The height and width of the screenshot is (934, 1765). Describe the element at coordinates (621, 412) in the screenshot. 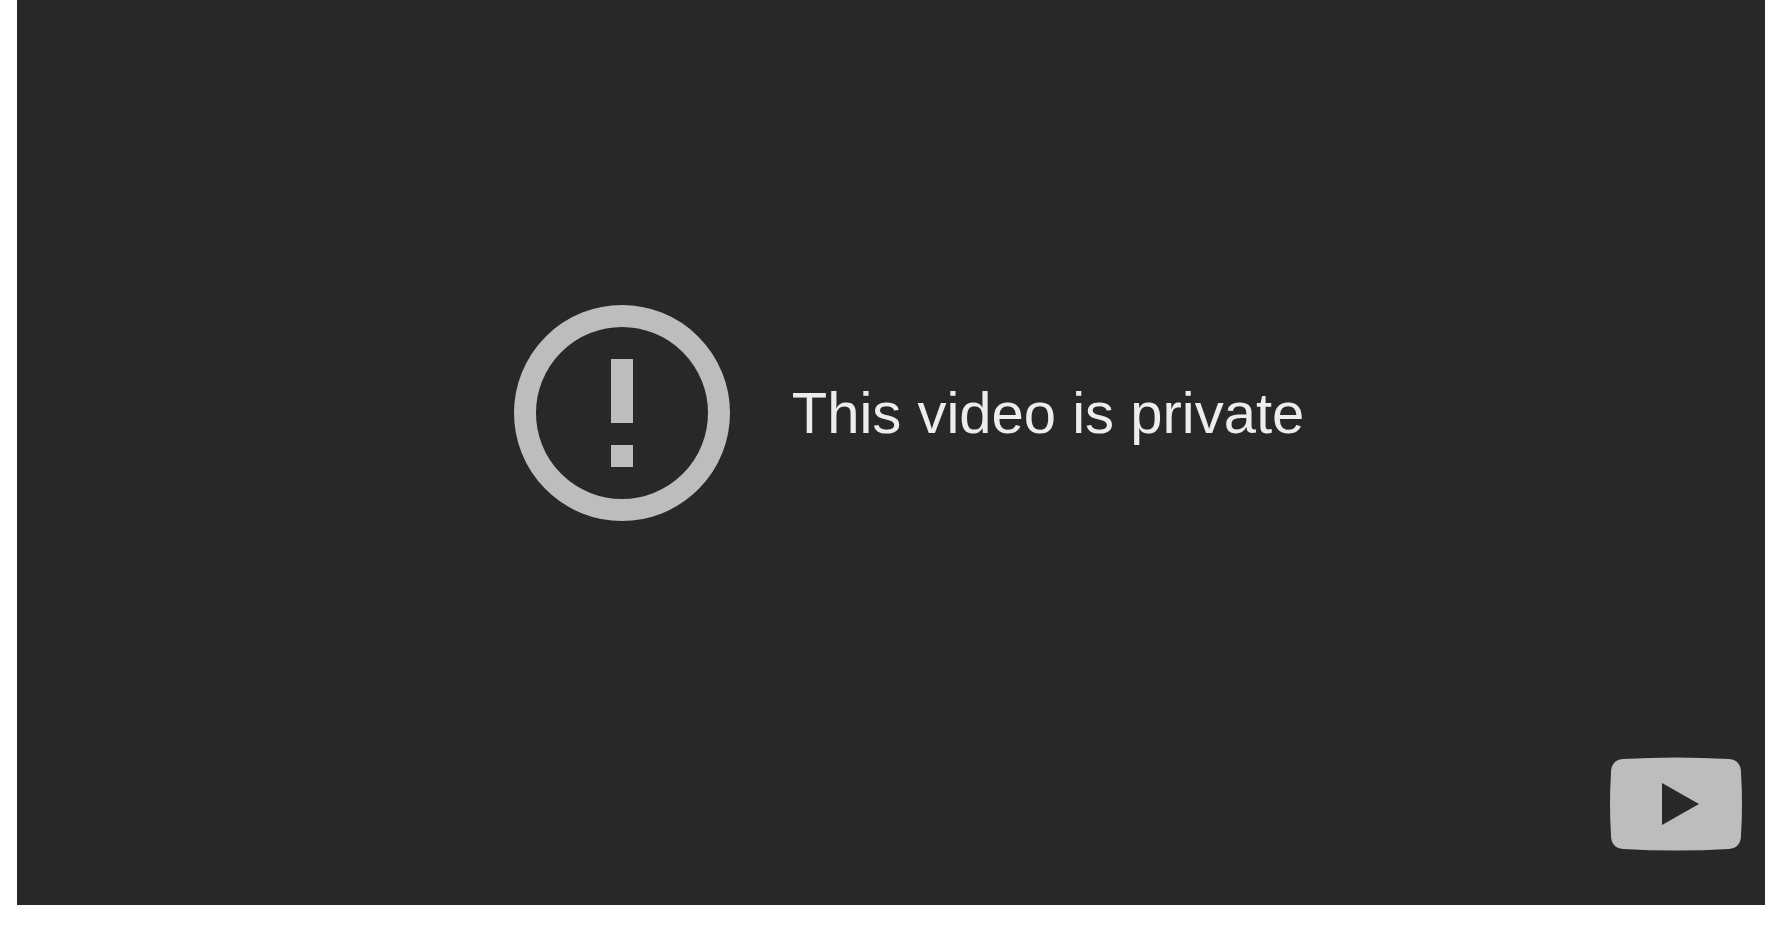

I see `warning-icon` at that location.